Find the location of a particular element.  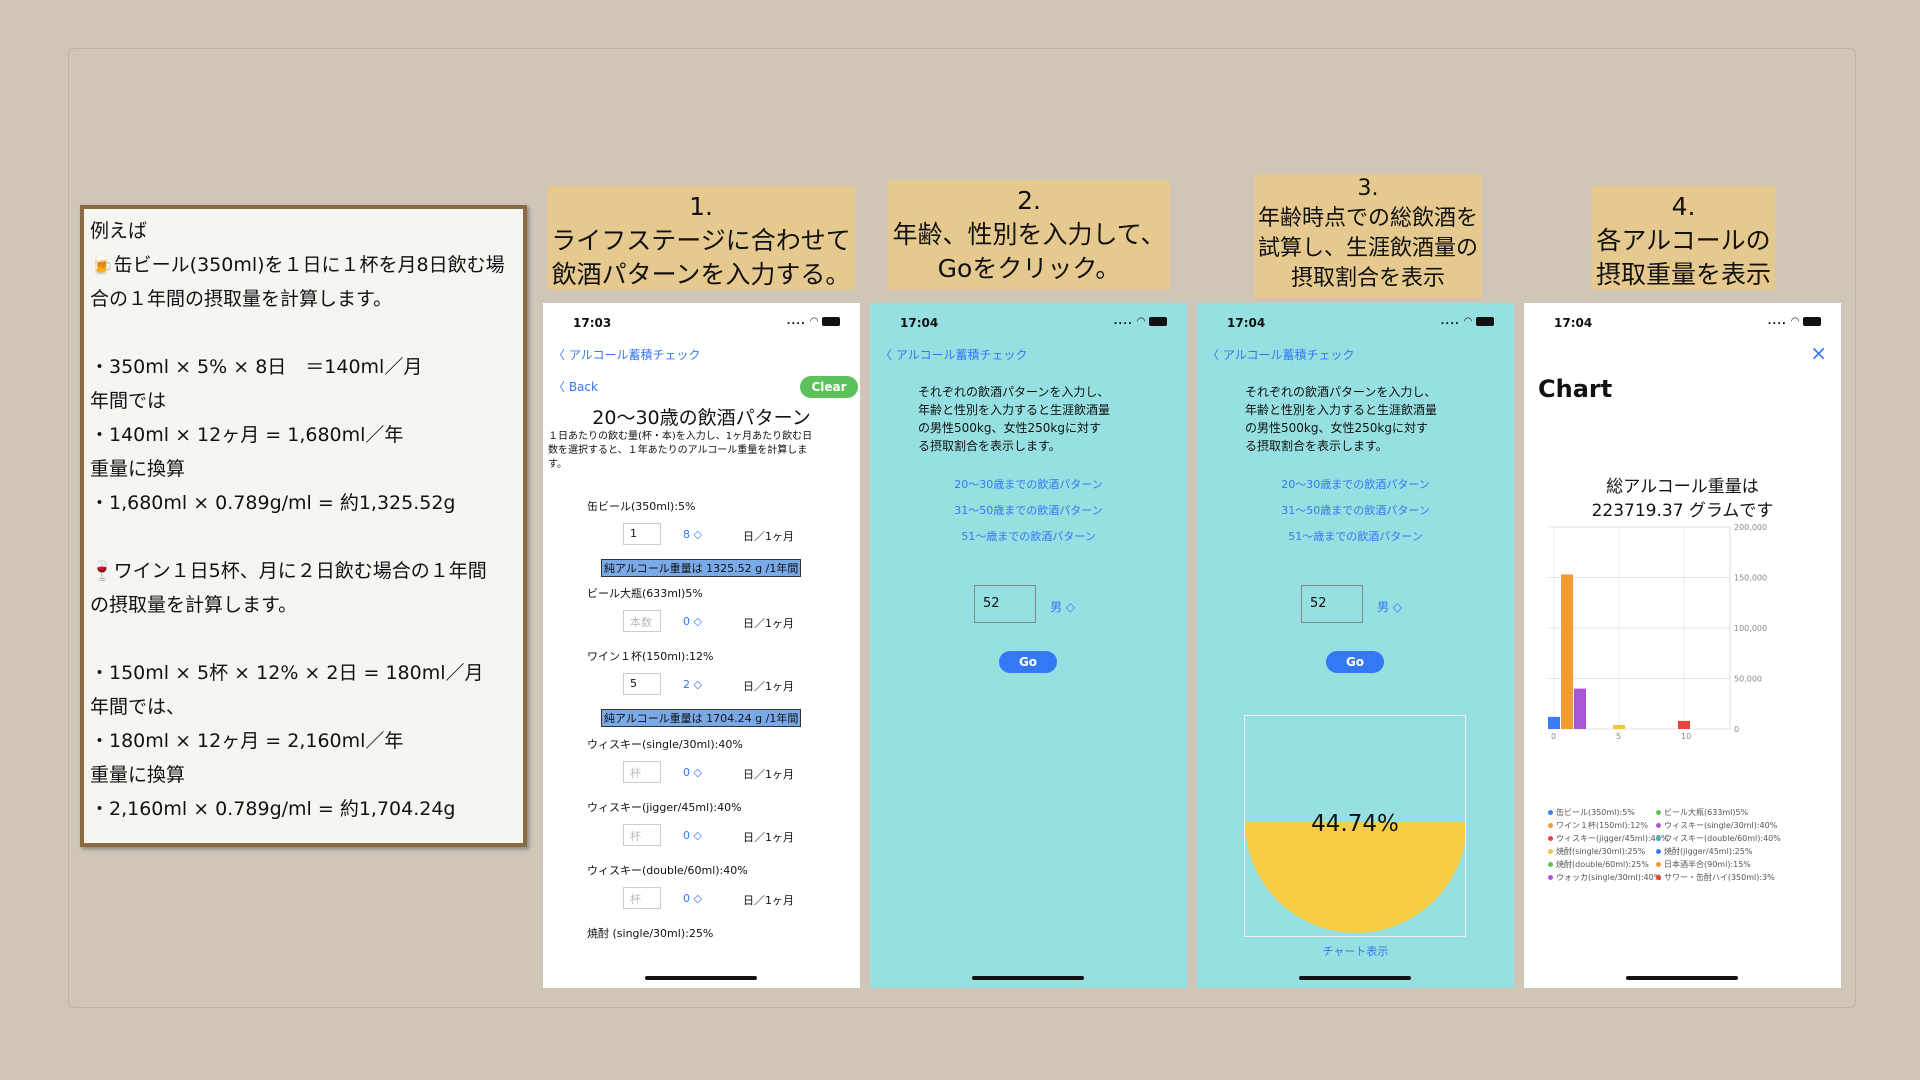

x-tick-label: 10 is located at coordinates (1686, 736).